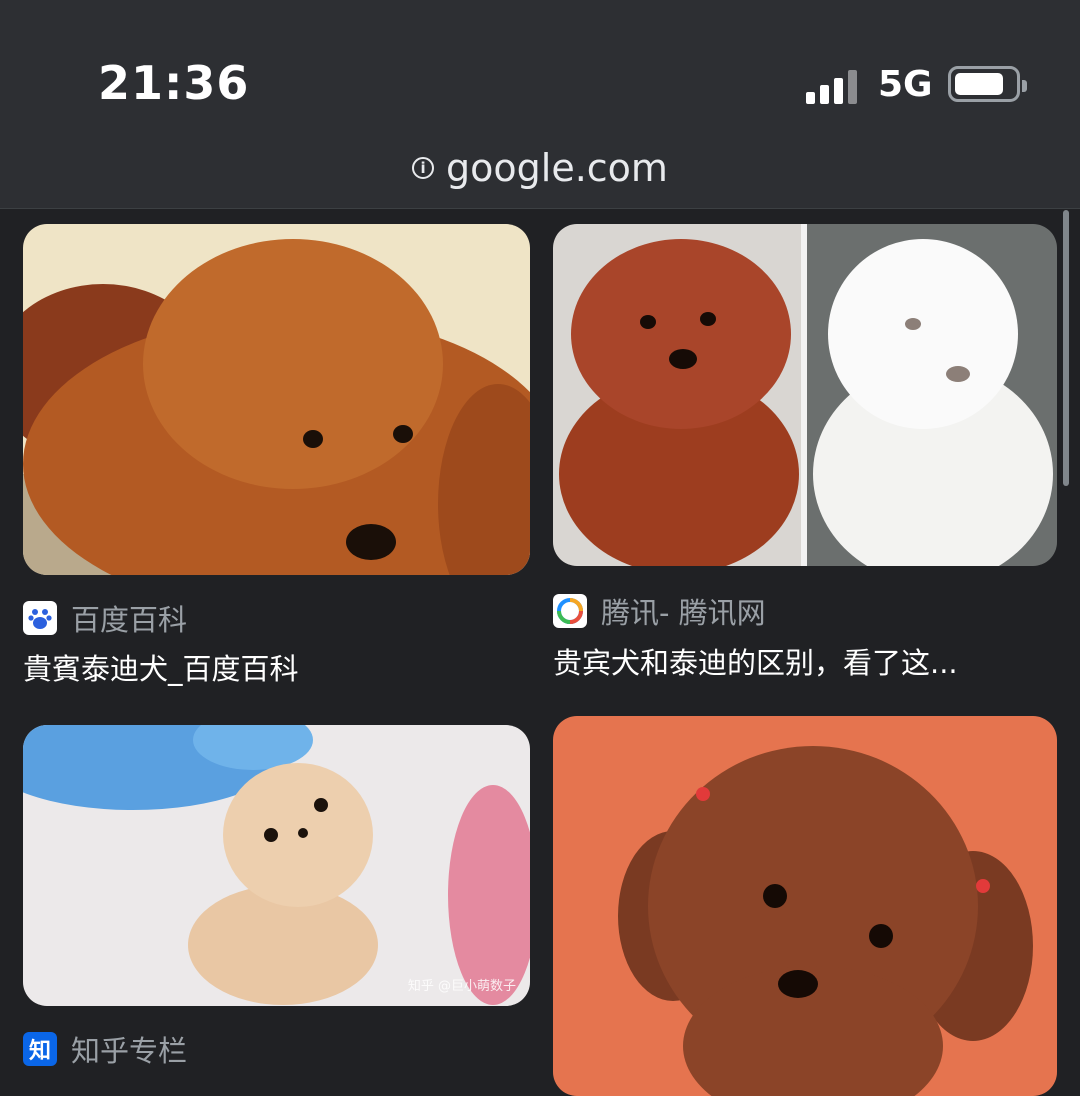  I want to click on source-label: 百度百科, so click(129, 620).